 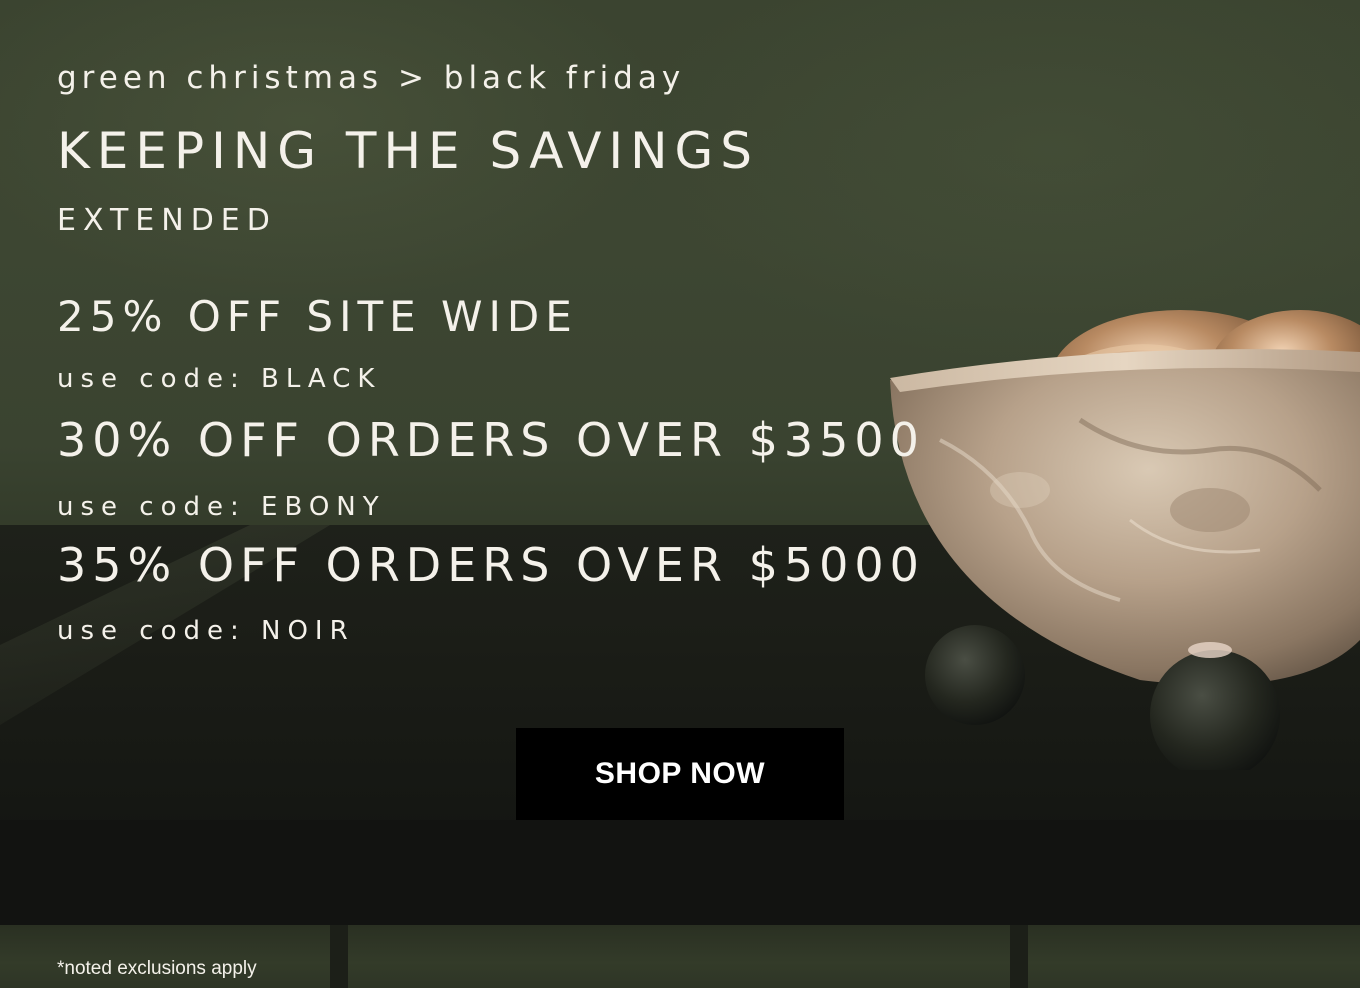 I want to click on offer-over-5000-code: use code: NOIR, so click(x=206, y=631).